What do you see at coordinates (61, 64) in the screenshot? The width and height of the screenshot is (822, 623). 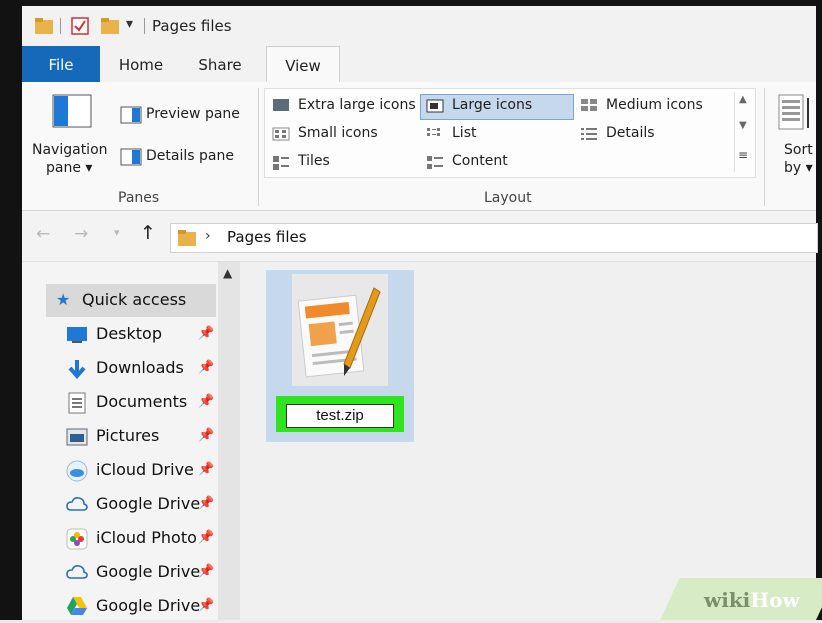 I see `tab-file: File` at bounding box center [61, 64].